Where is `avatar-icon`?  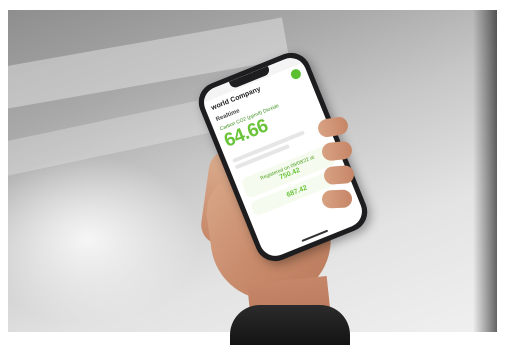
avatar-icon is located at coordinates (296, 74).